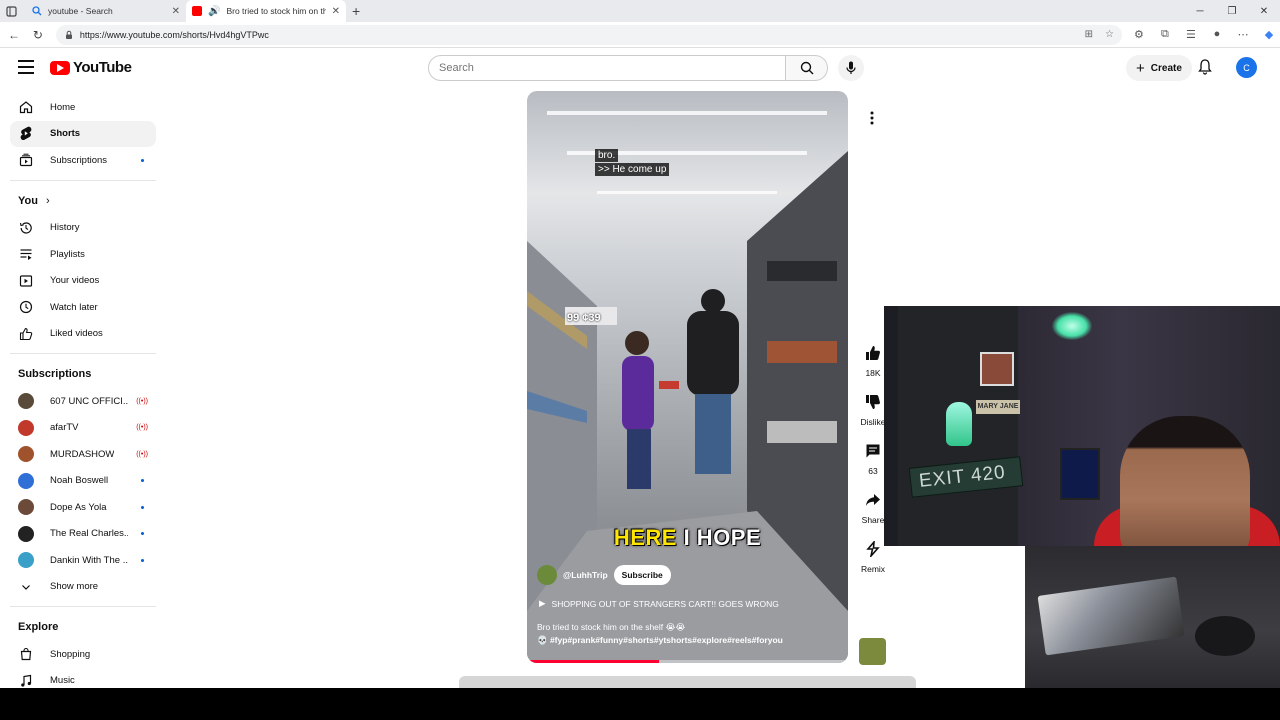 The height and width of the screenshot is (720, 1280). What do you see at coordinates (1217, 34) in the screenshot?
I see `profile-icon: ●` at bounding box center [1217, 34].